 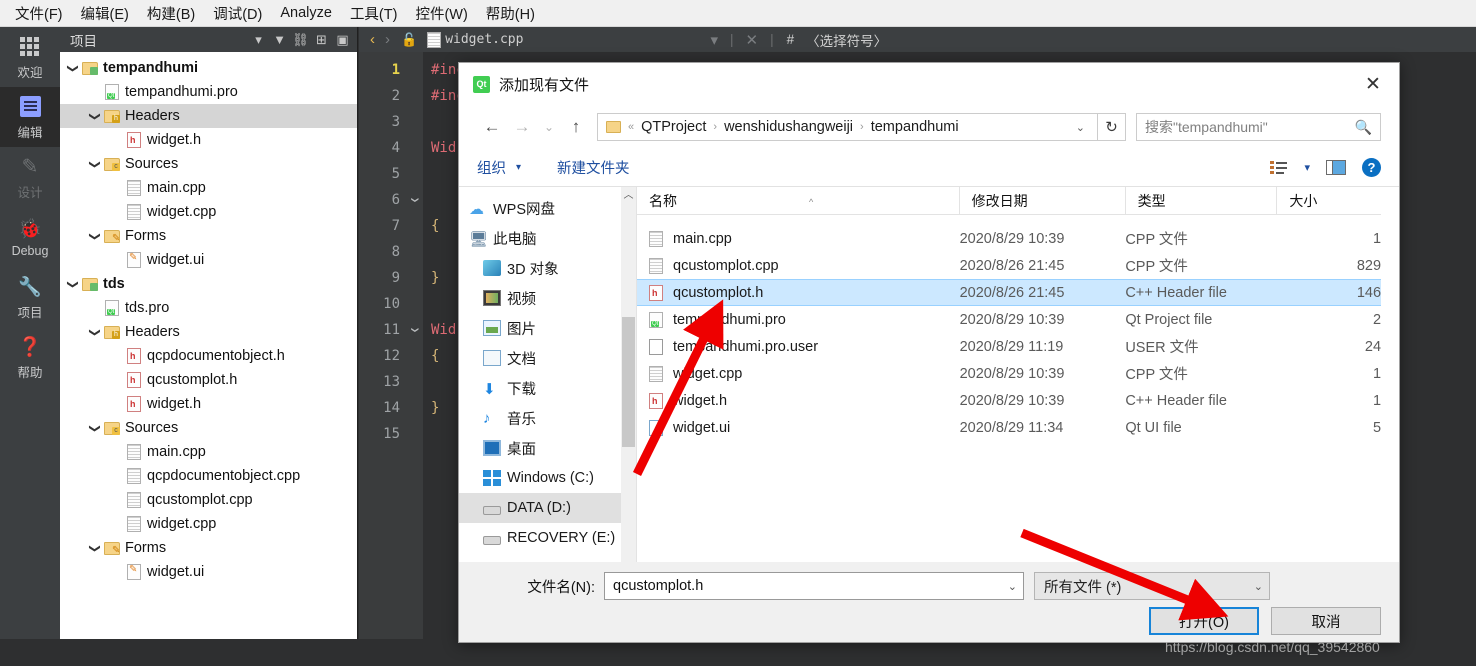 I want to click on menu-item-edit: 编辑(E), so click(x=105, y=13).